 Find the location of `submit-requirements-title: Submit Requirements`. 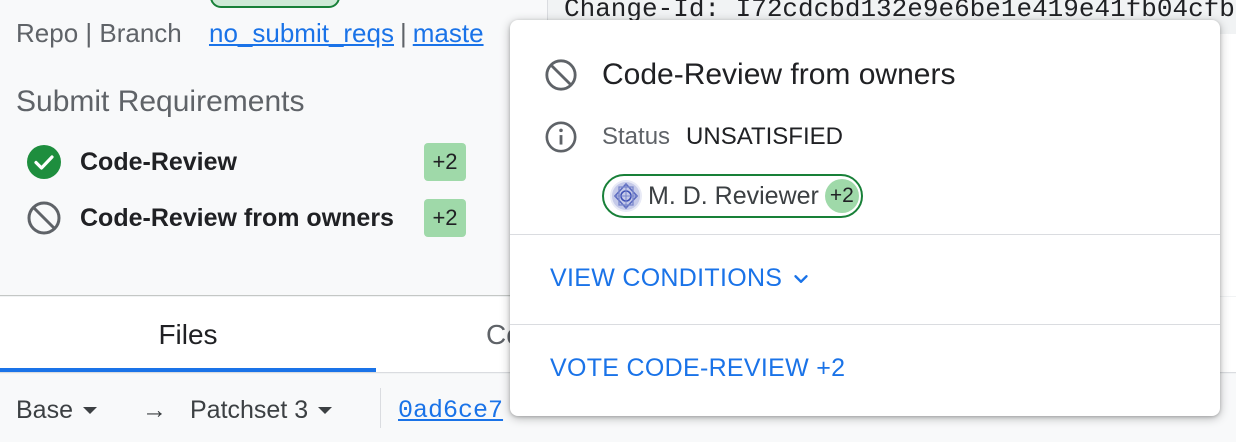

submit-requirements-title: Submit Requirements is located at coordinates (160, 101).